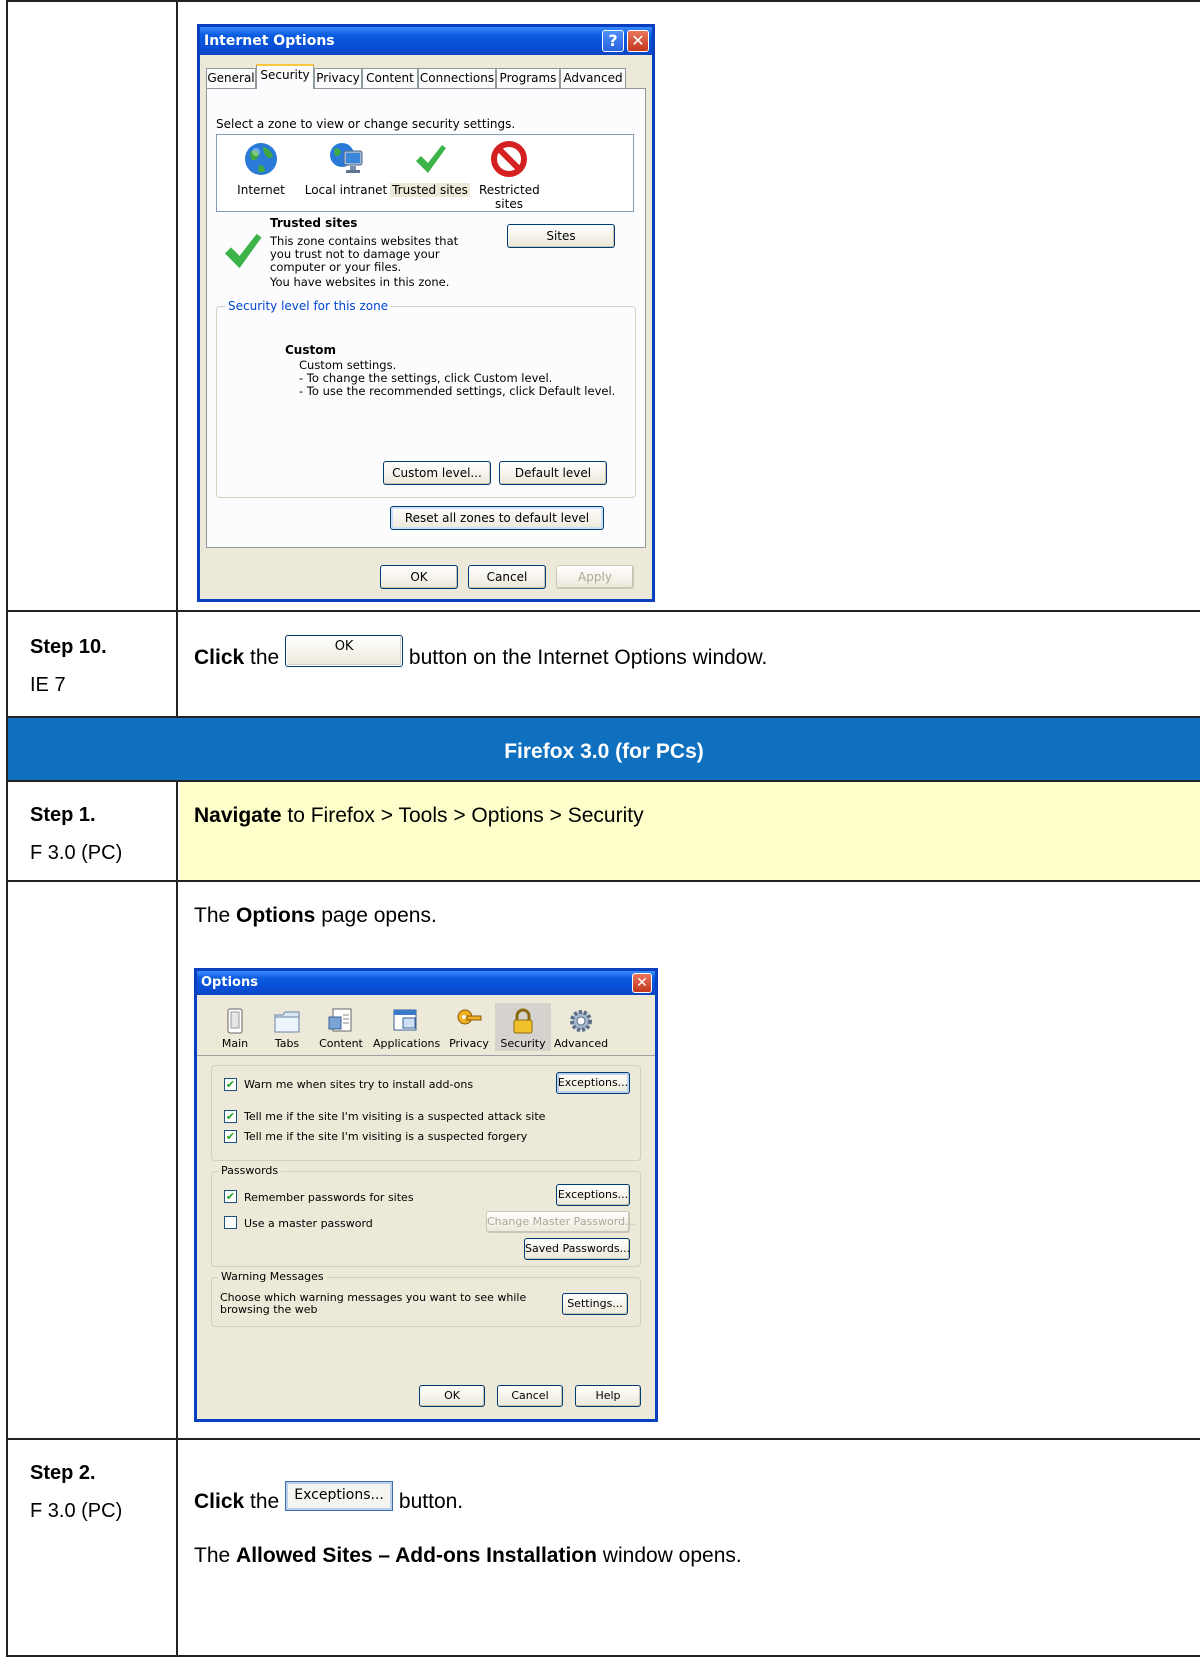  Describe the element at coordinates (431, 159) in the screenshot. I see `checkmark-icon` at that location.